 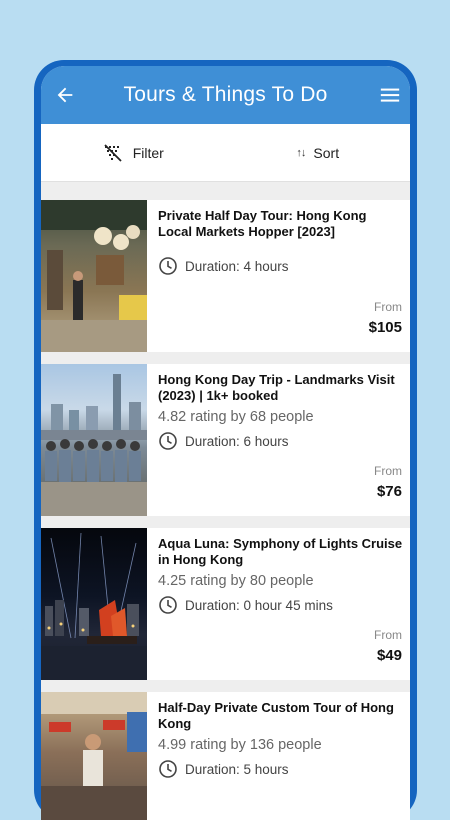 I want to click on tour-duration: Duration: 5 hours, so click(x=281, y=769).